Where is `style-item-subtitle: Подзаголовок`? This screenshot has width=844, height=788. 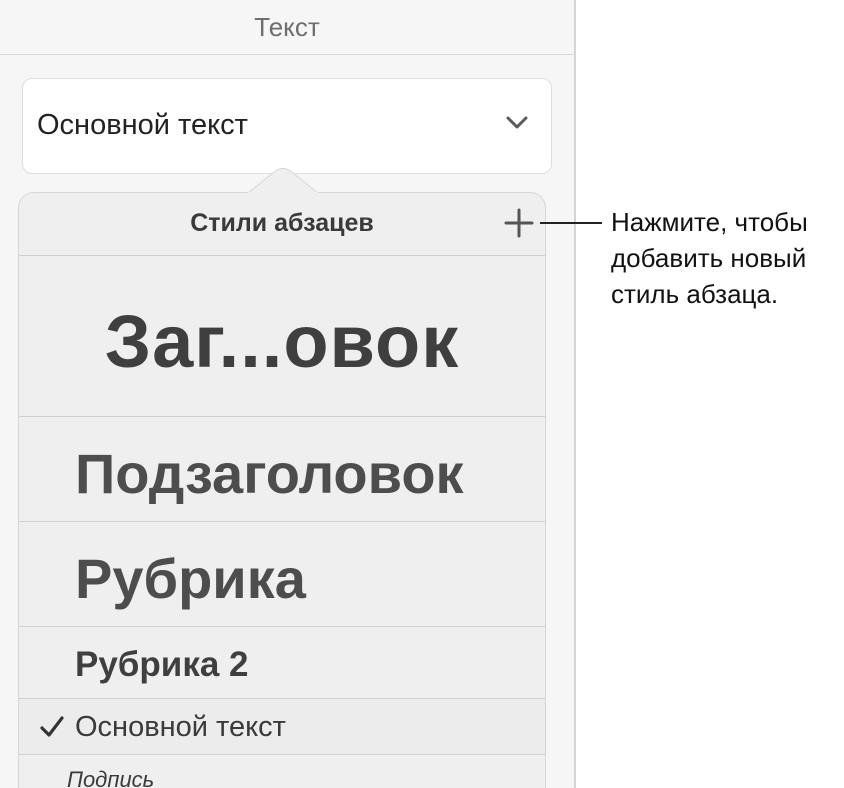
style-item-subtitle: Подзаголовок is located at coordinates (282, 469).